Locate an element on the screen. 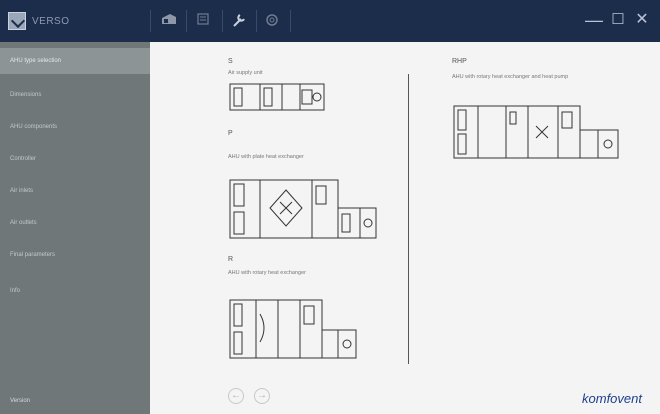 Image resolution: width=660 pixels, height=414 pixels. option-r-code: R is located at coordinates (231, 259).